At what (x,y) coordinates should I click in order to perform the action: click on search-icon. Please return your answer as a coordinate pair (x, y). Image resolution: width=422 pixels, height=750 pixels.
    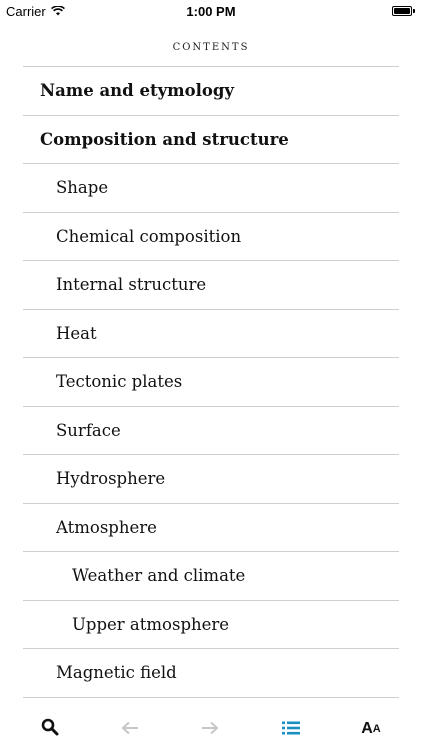
    Looking at the image, I should click on (50, 729).